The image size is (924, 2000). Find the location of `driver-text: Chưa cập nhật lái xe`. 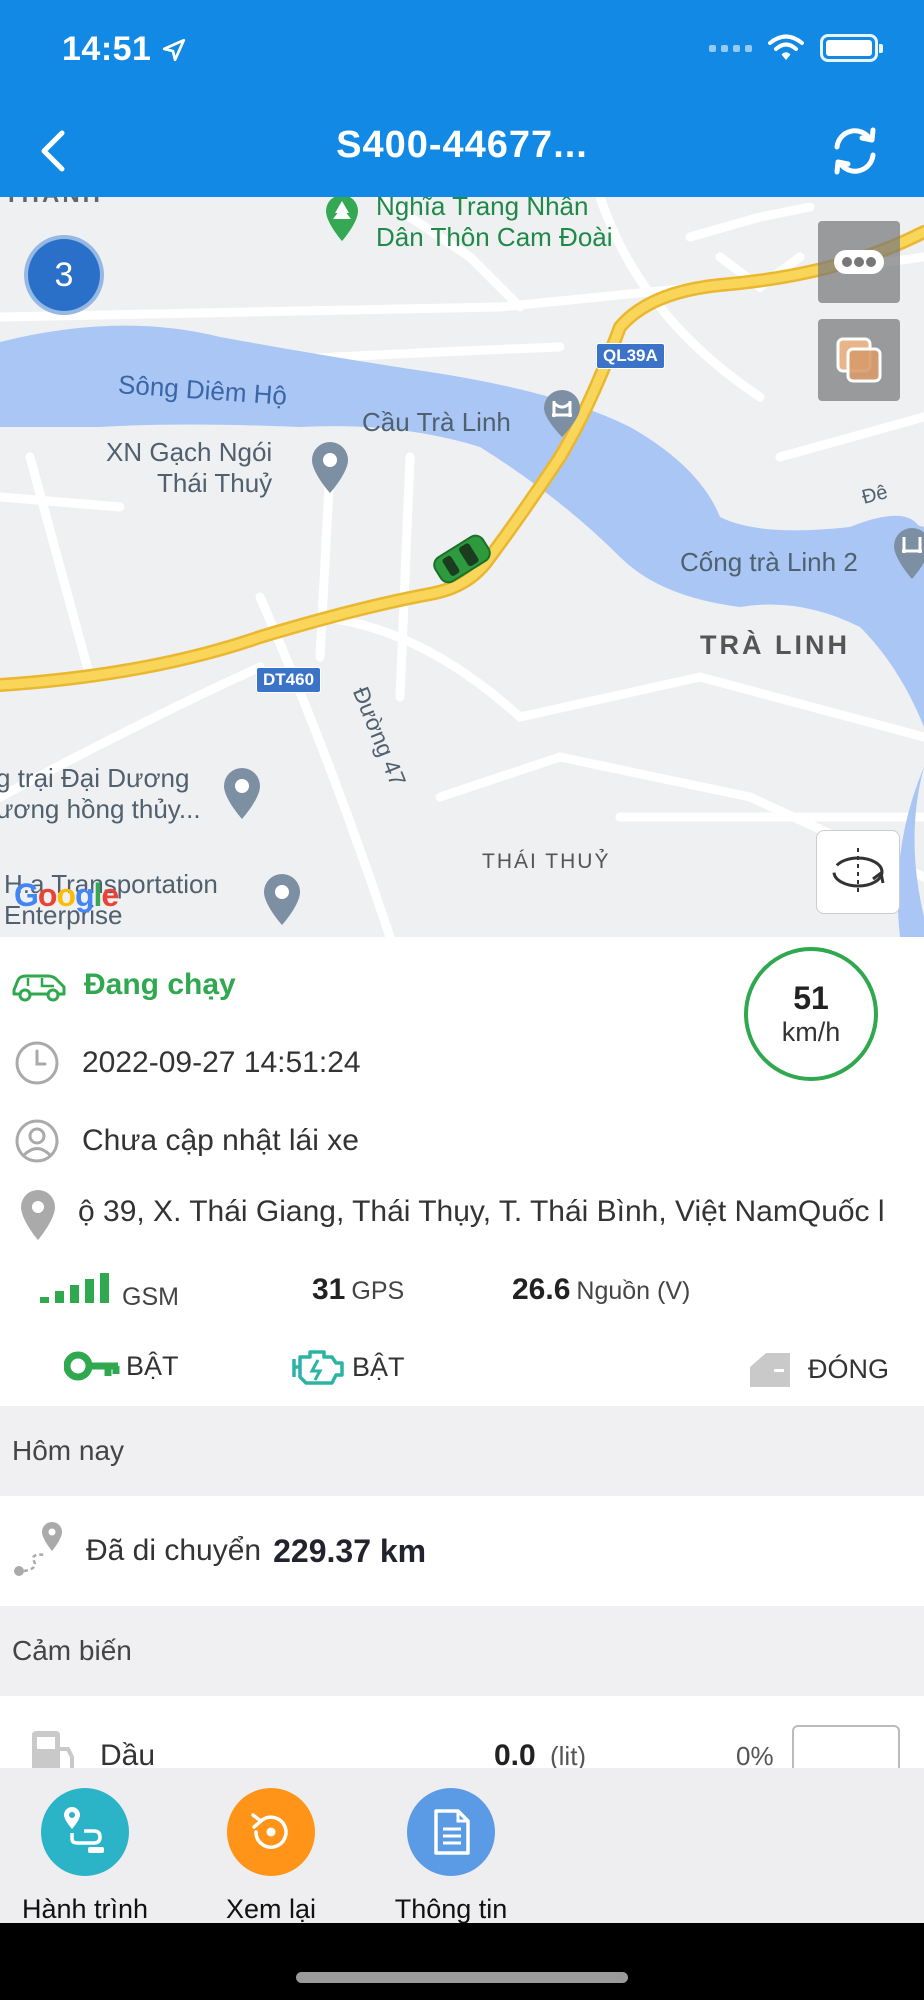

driver-text: Chưa cập nhật lái xe is located at coordinates (220, 1140).